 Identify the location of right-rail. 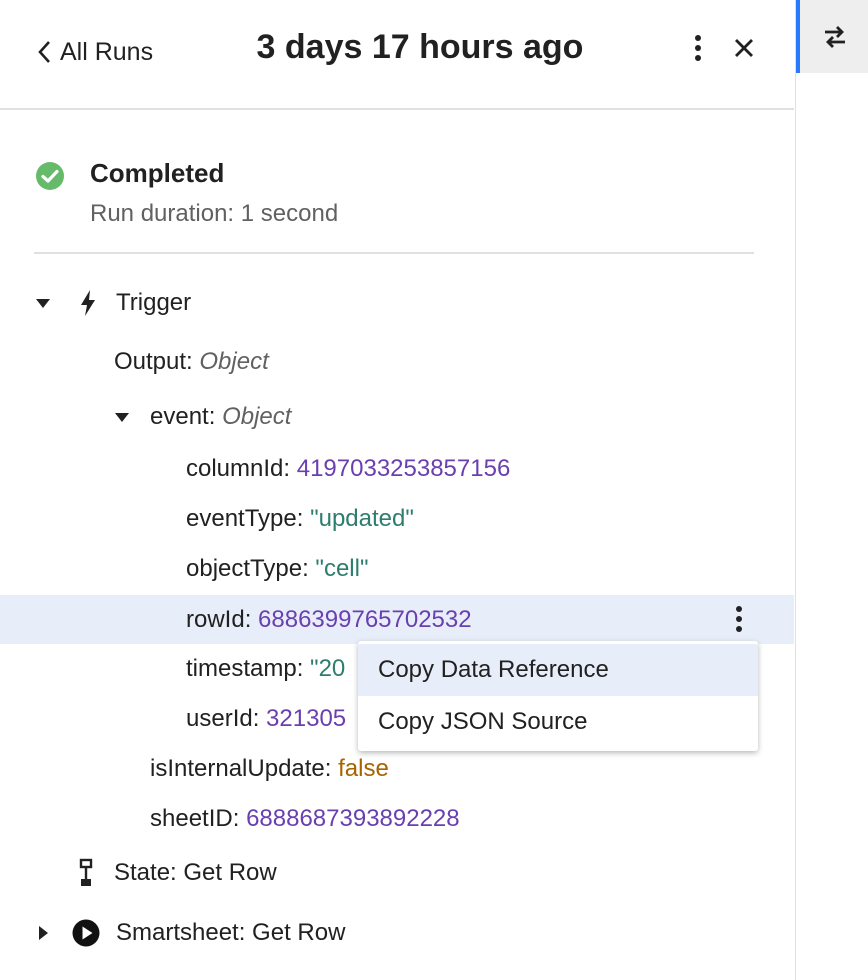
(831, 490).